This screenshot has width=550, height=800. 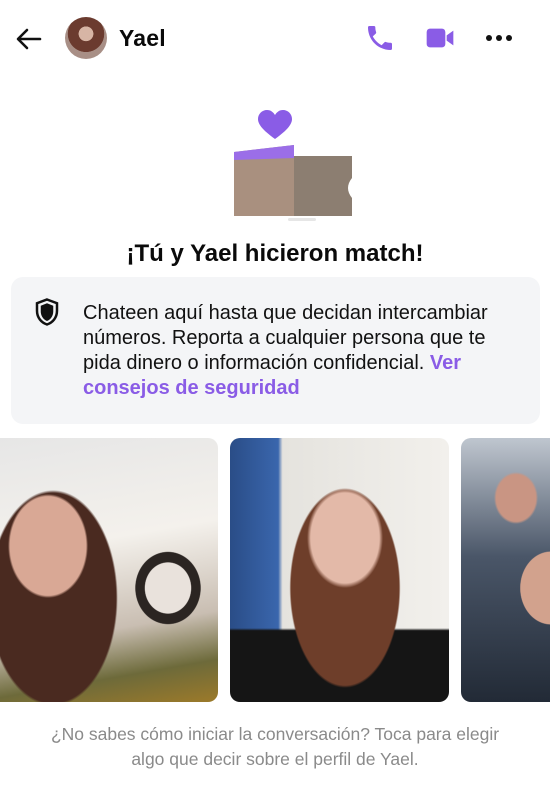 I want to click on video-camera-icon, so click(x=440, y=38).